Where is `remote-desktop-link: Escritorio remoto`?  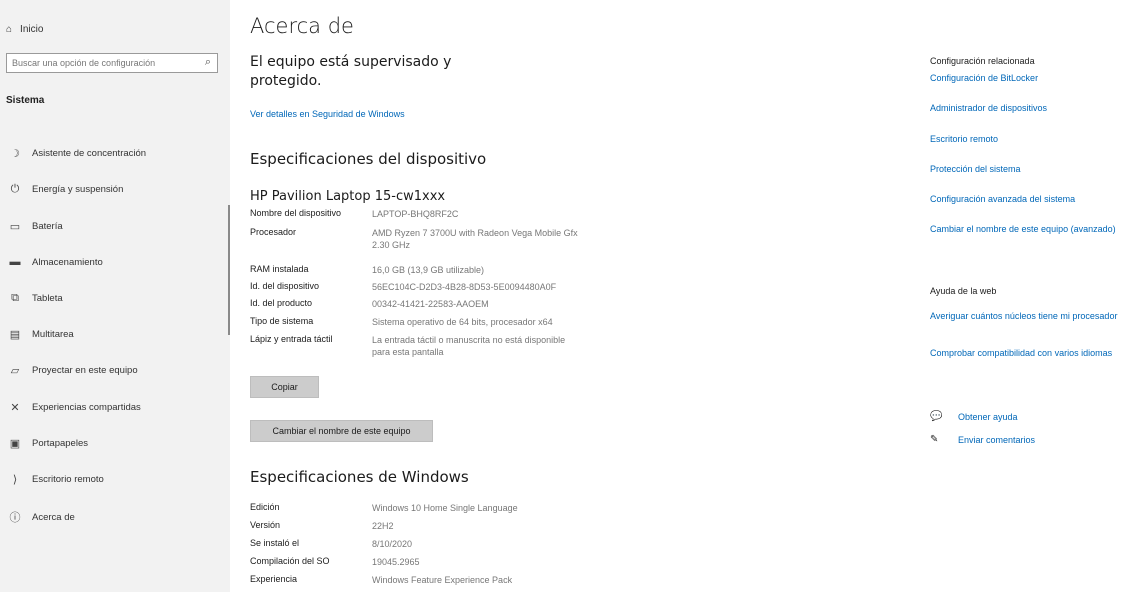
remote-desktop-link: Escritorio remoto is located at coordinates (1030, 139).